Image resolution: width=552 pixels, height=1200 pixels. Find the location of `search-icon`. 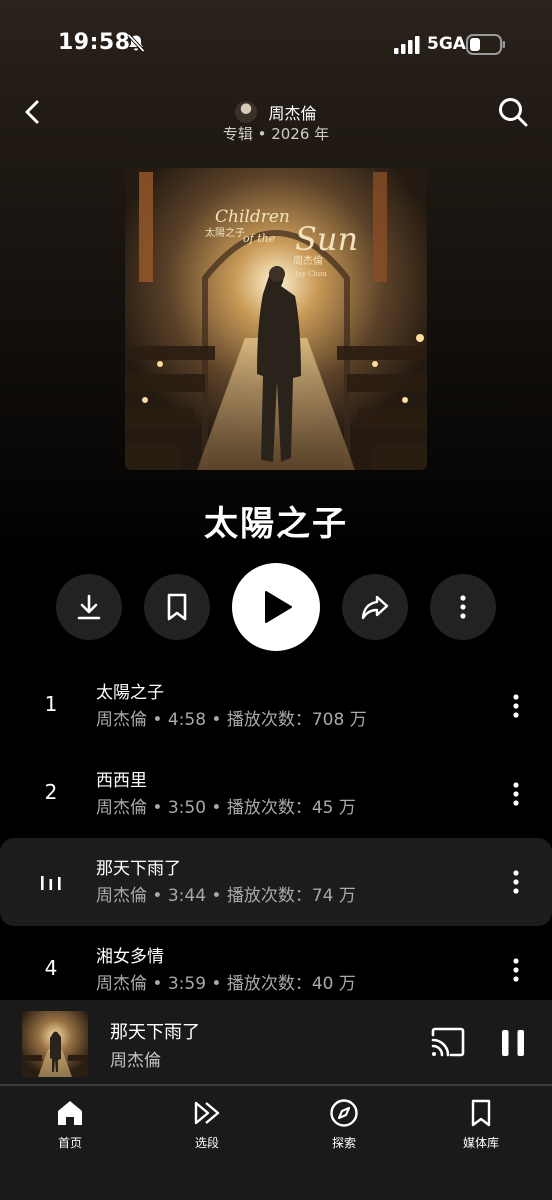

search-icon is located at coordinates (513, 112).